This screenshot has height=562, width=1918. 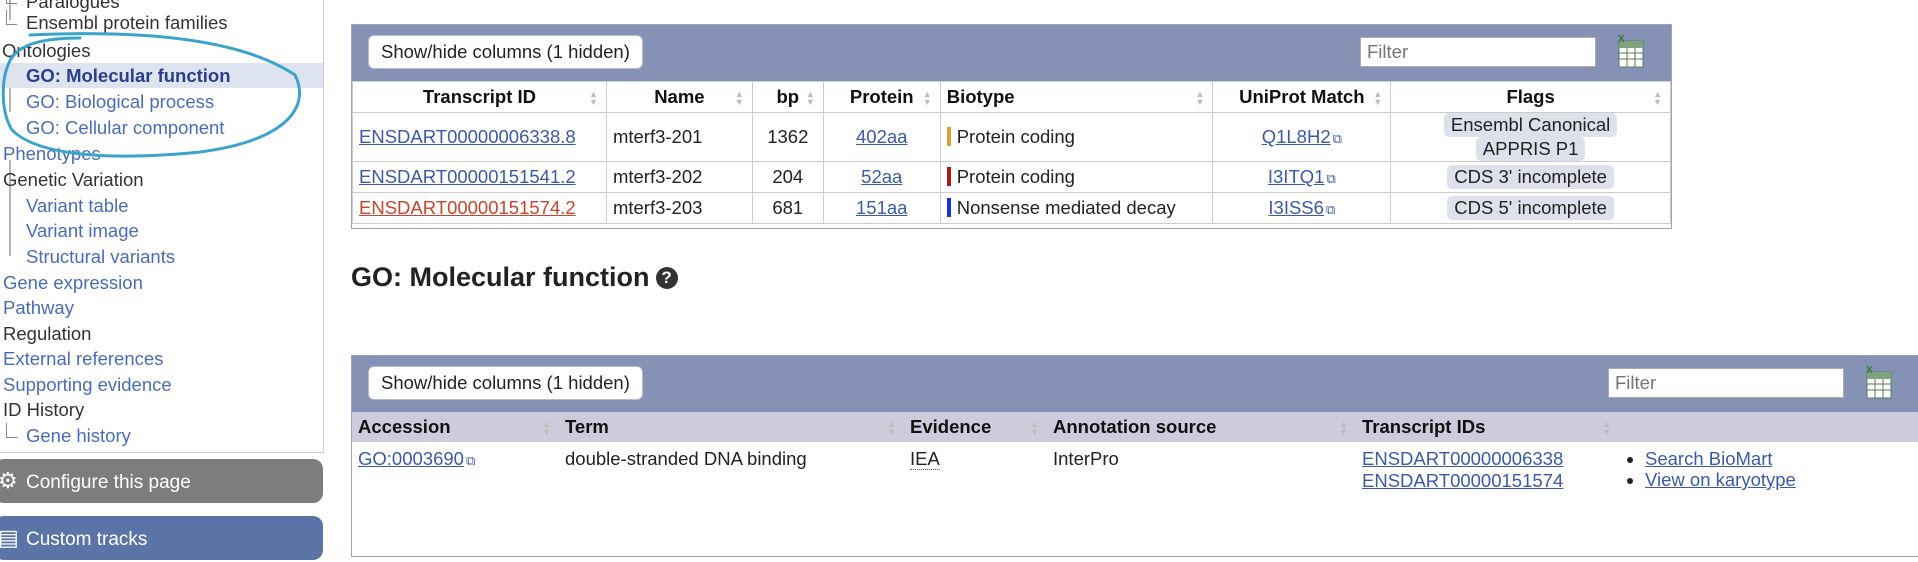 What do you see at coordinates (1726, 383) in the screenshot?
I see `go-filter-input` at bounding box center [1726, 383].